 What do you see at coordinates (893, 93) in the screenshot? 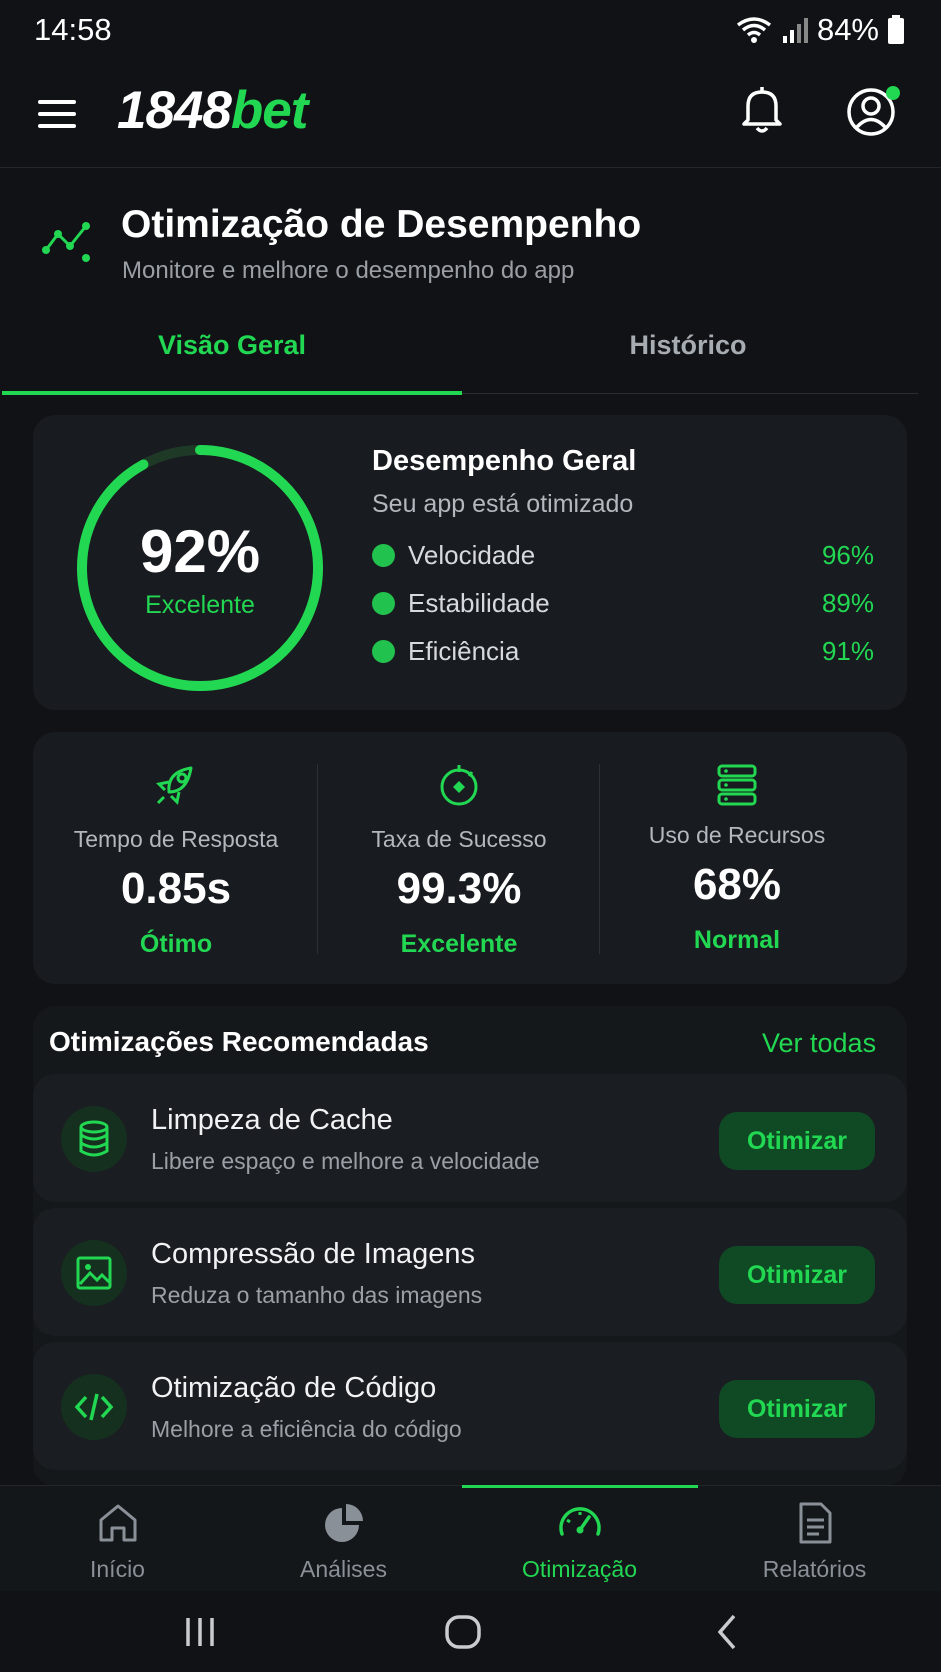
I see `online-status-dot` at bounding box center [893, 93].